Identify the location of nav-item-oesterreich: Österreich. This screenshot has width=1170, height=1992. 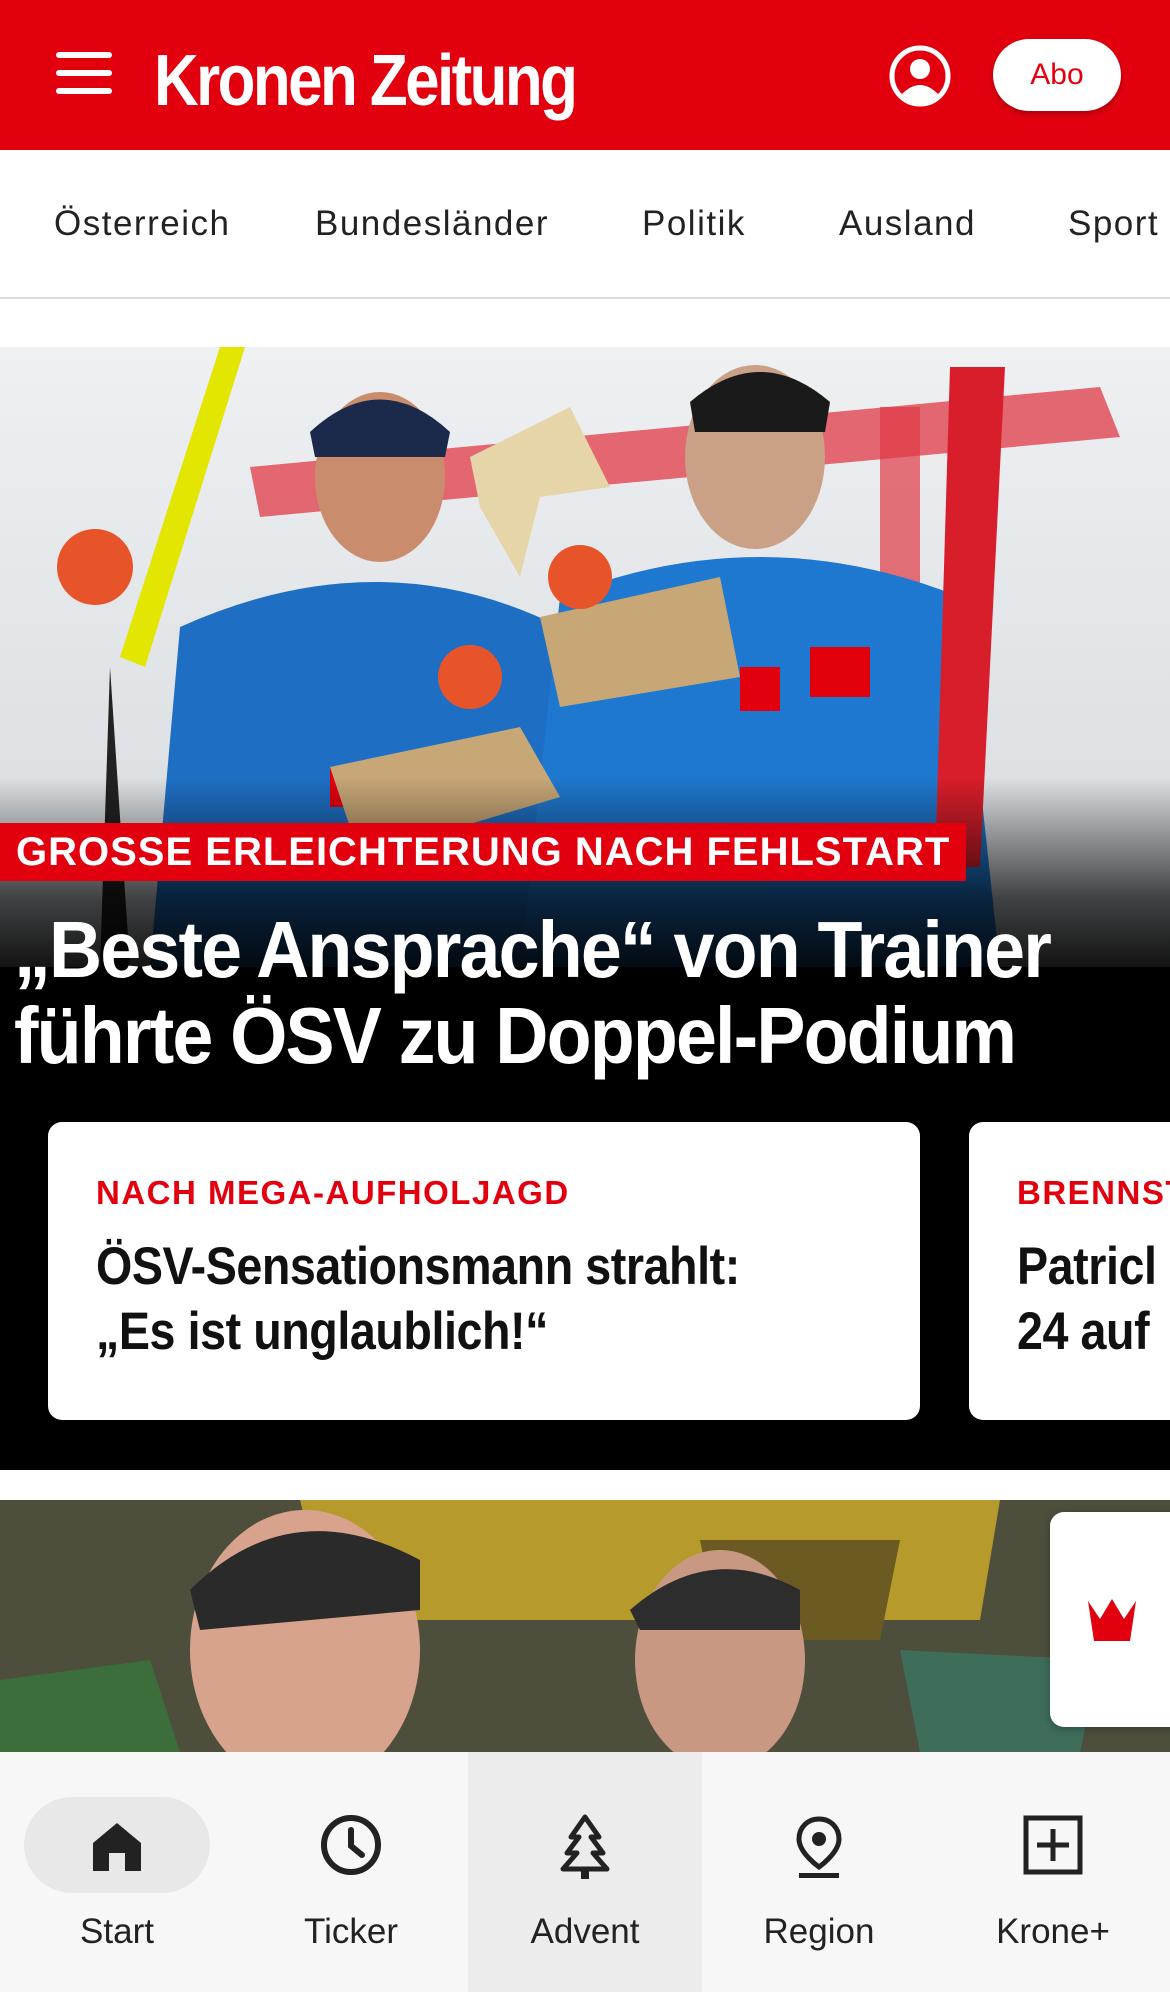
(142, 224).